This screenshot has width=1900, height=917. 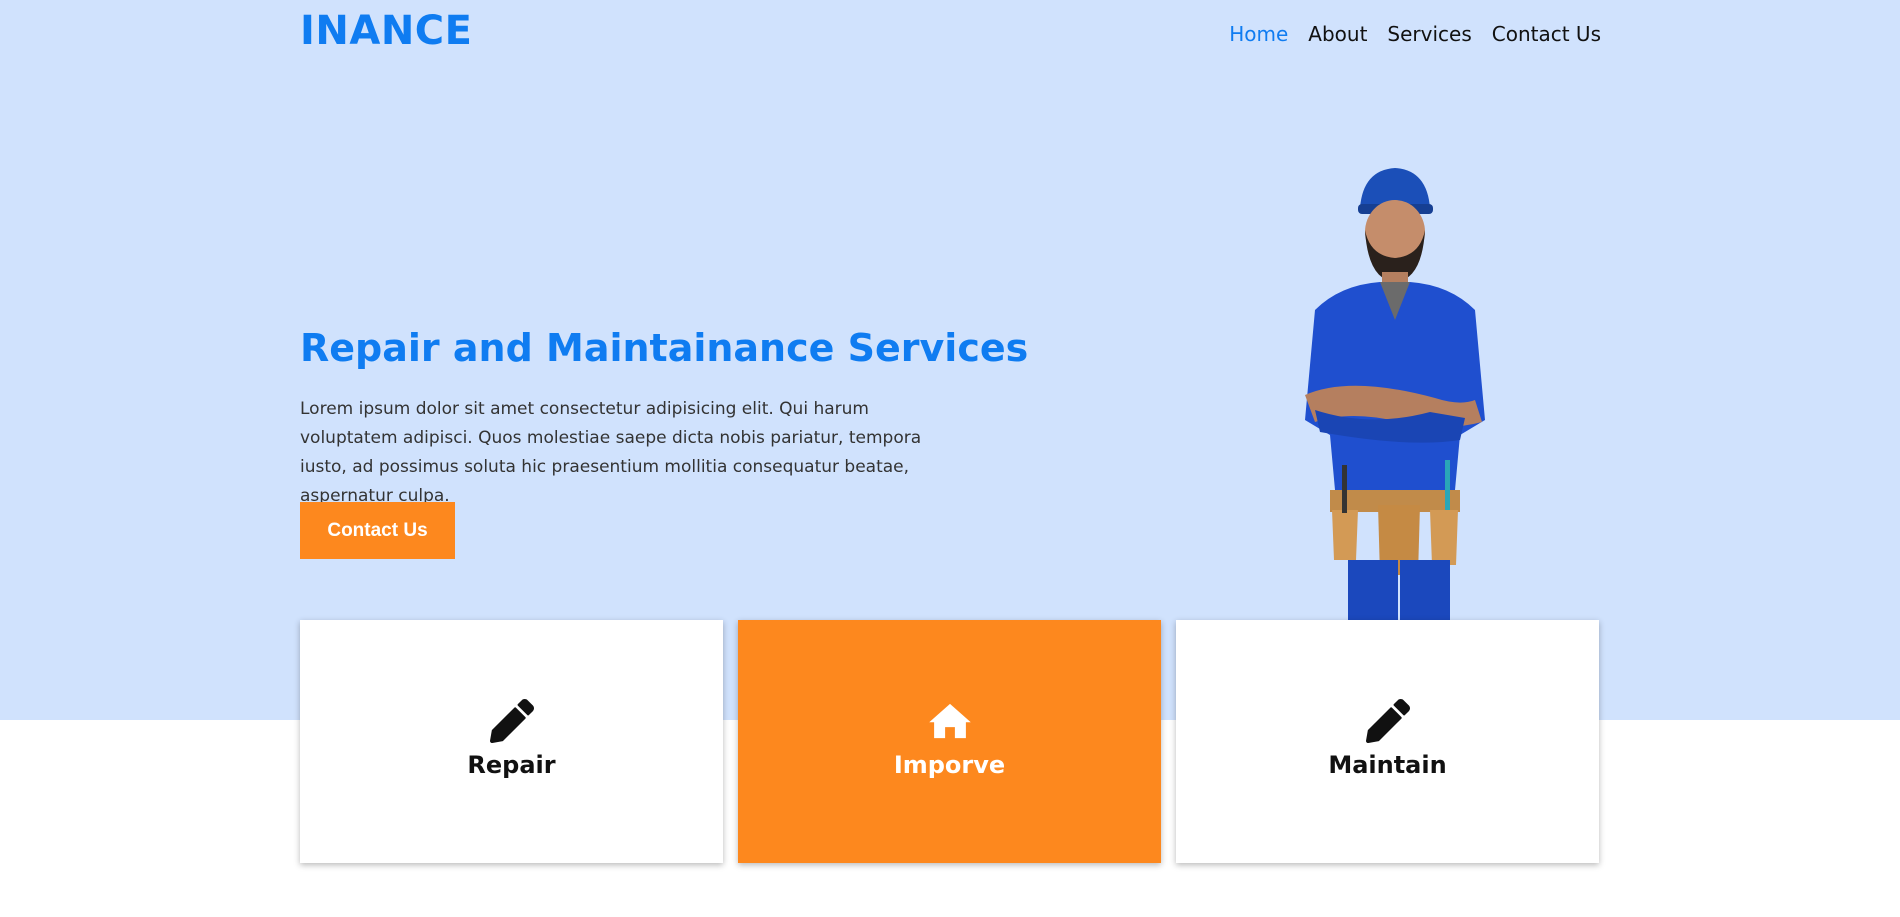 I want to click on card-label: Repair, so click(x=511, y=764).